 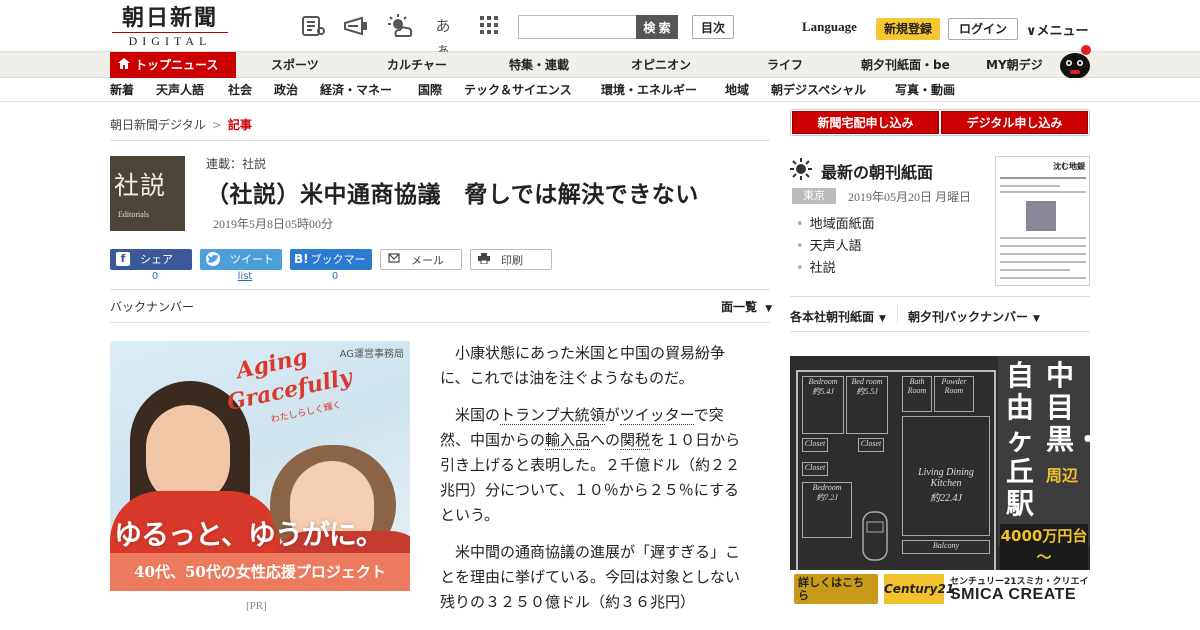 I want to click on page-list-dropdown: 面一覧 ▼, so click(x=746, y=306).